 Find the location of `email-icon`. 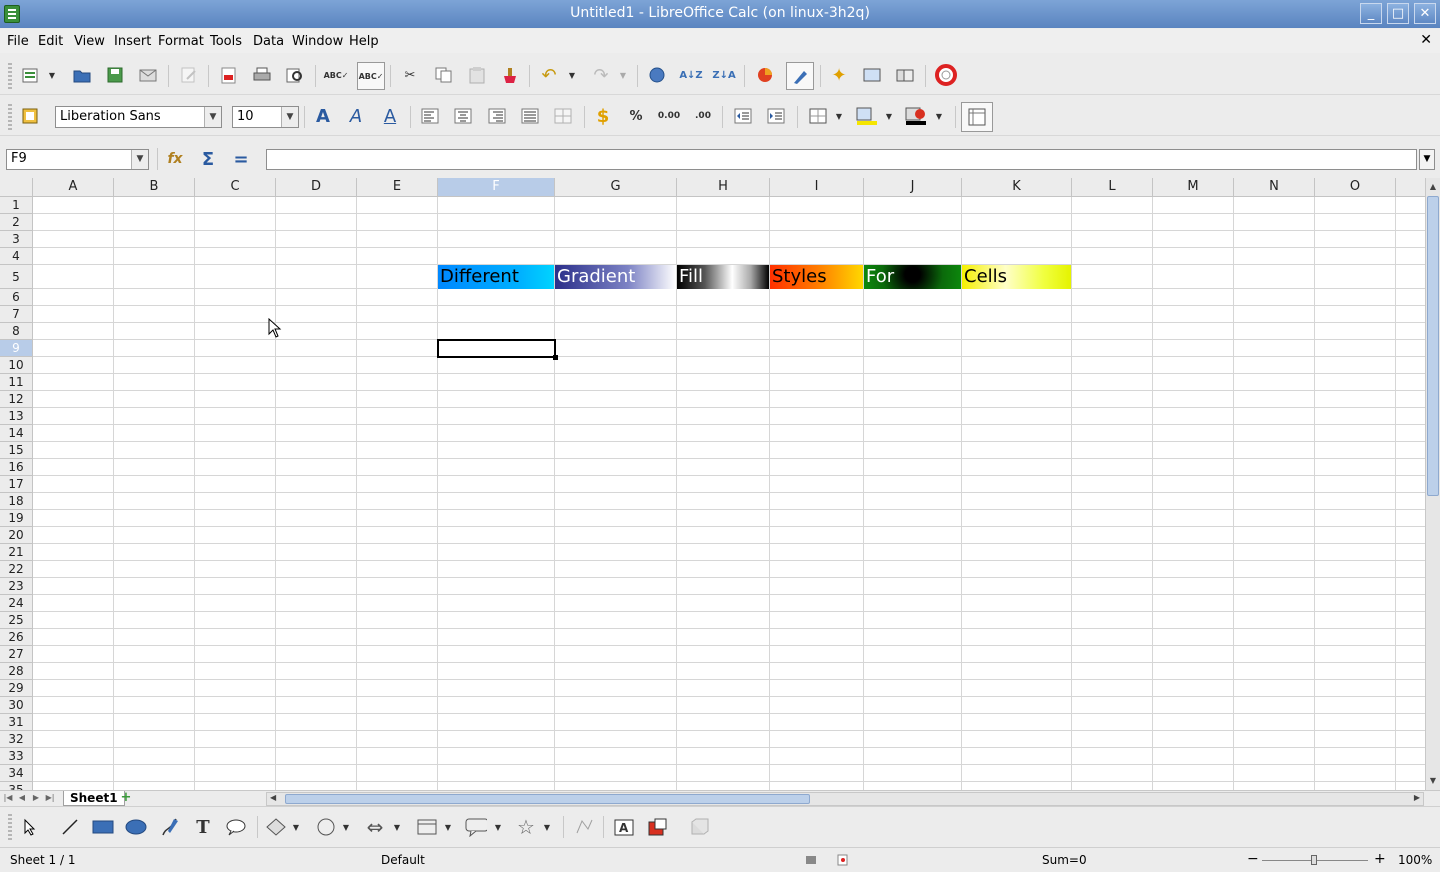

email-icon is located at coordinates (148, 75).